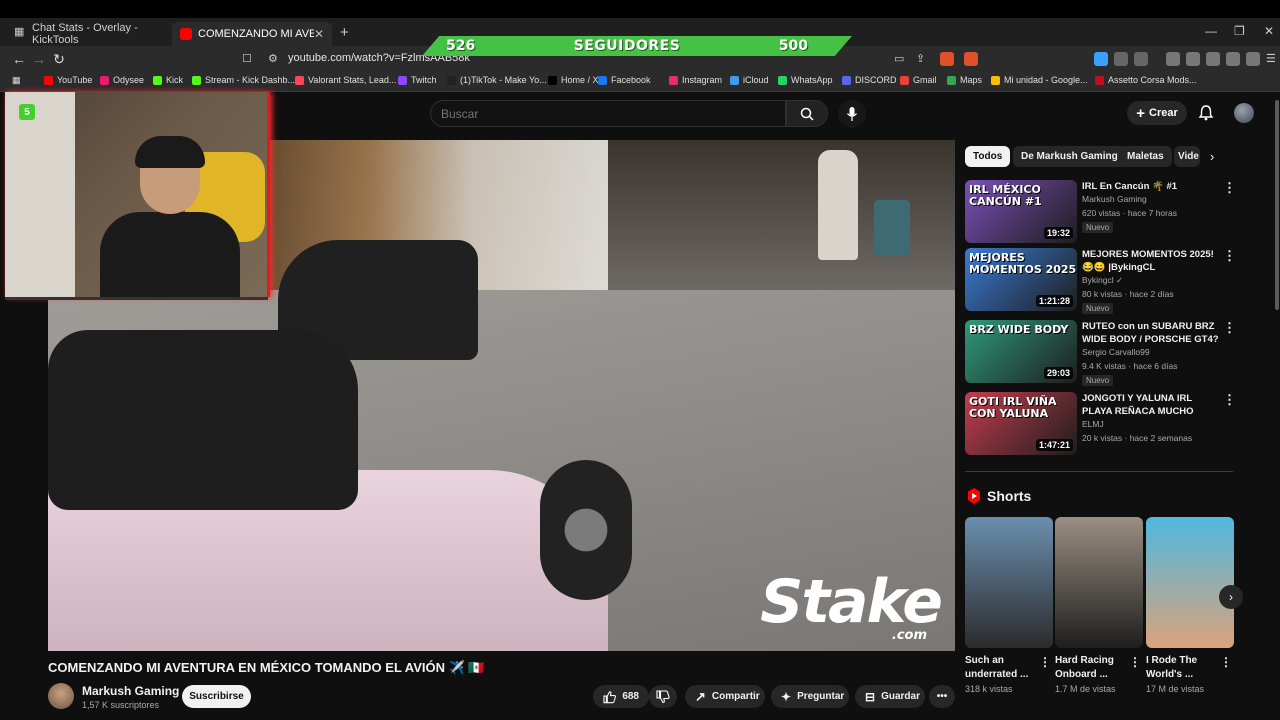 This screenshot has height=720, width=1280. What do you see at coordinates (1021, 423) in the screenshot?
I see `video-thumbnail: GOTI IRL VIÑA CON YALUNA 1:47:21` at bounding box center [1021, 423].